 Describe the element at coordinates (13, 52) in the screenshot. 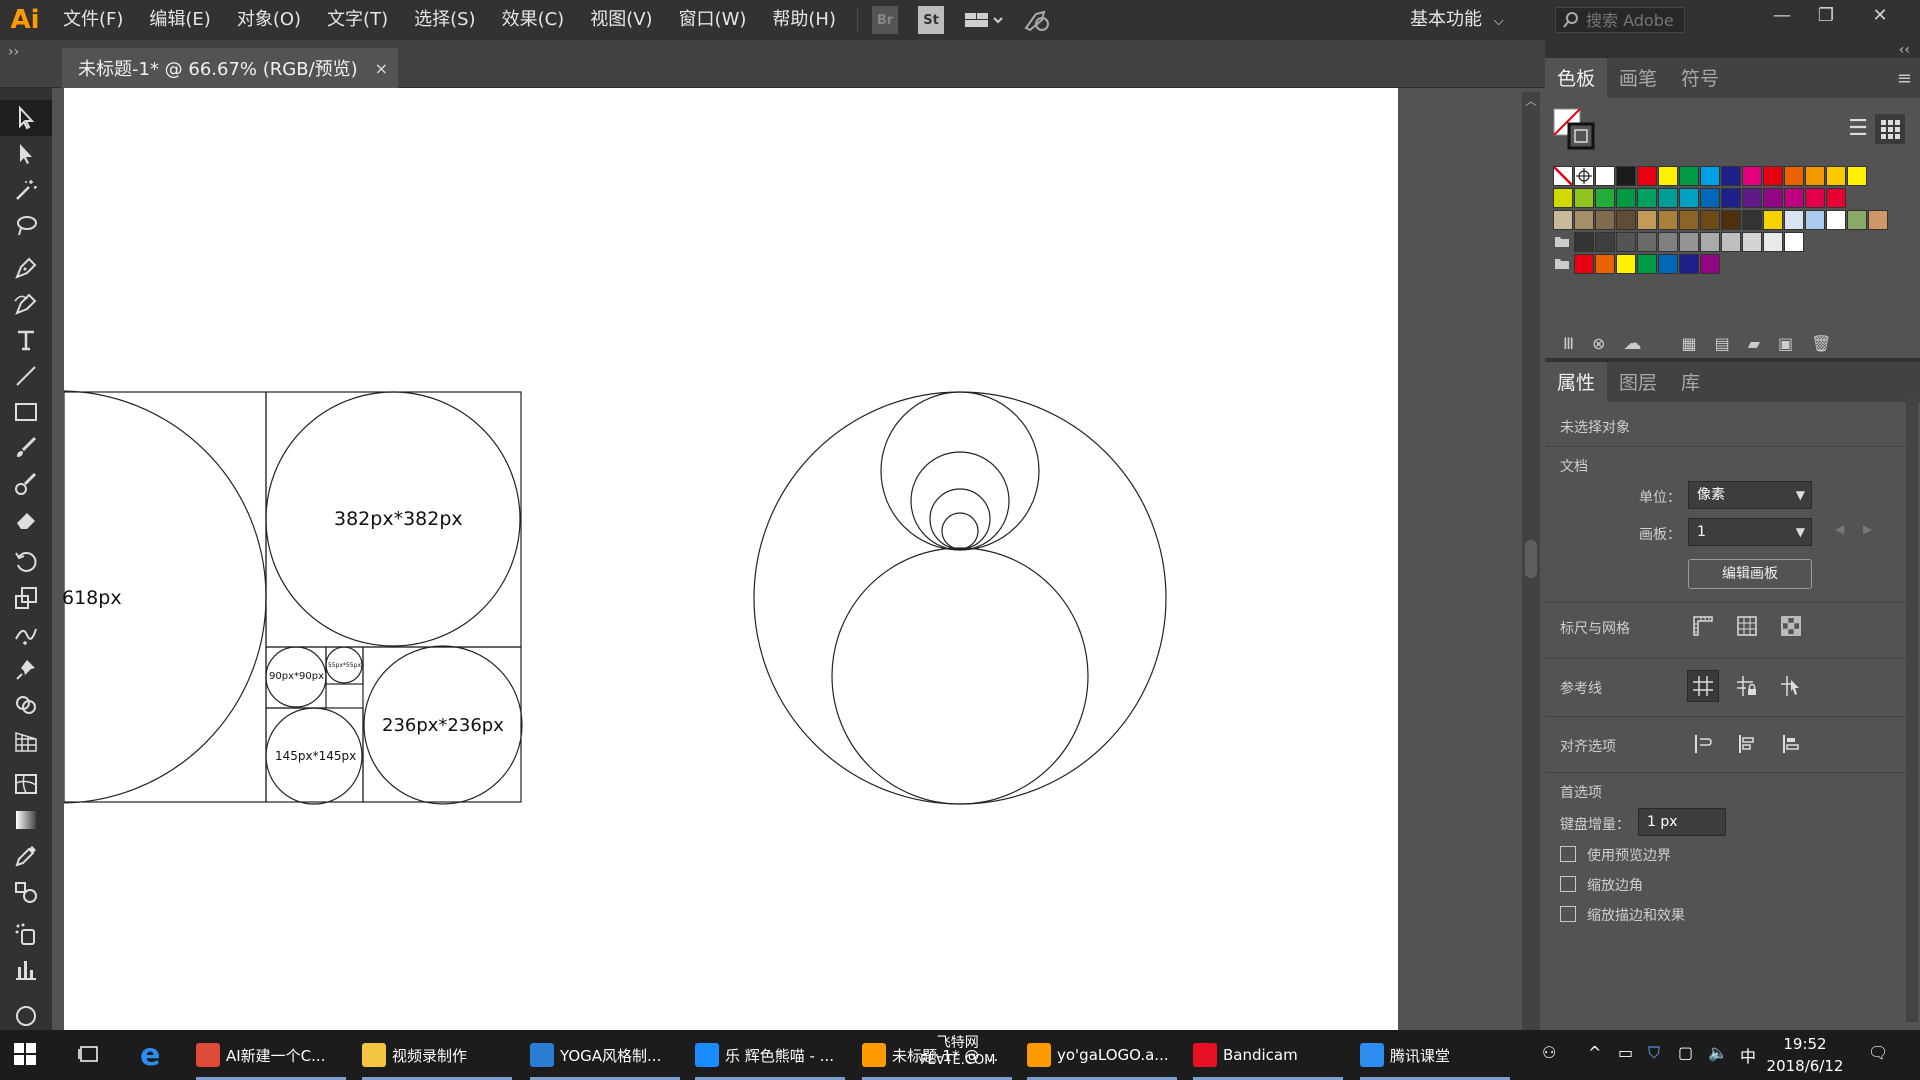

I see `collapse-toolbar-button: ››` at that location.